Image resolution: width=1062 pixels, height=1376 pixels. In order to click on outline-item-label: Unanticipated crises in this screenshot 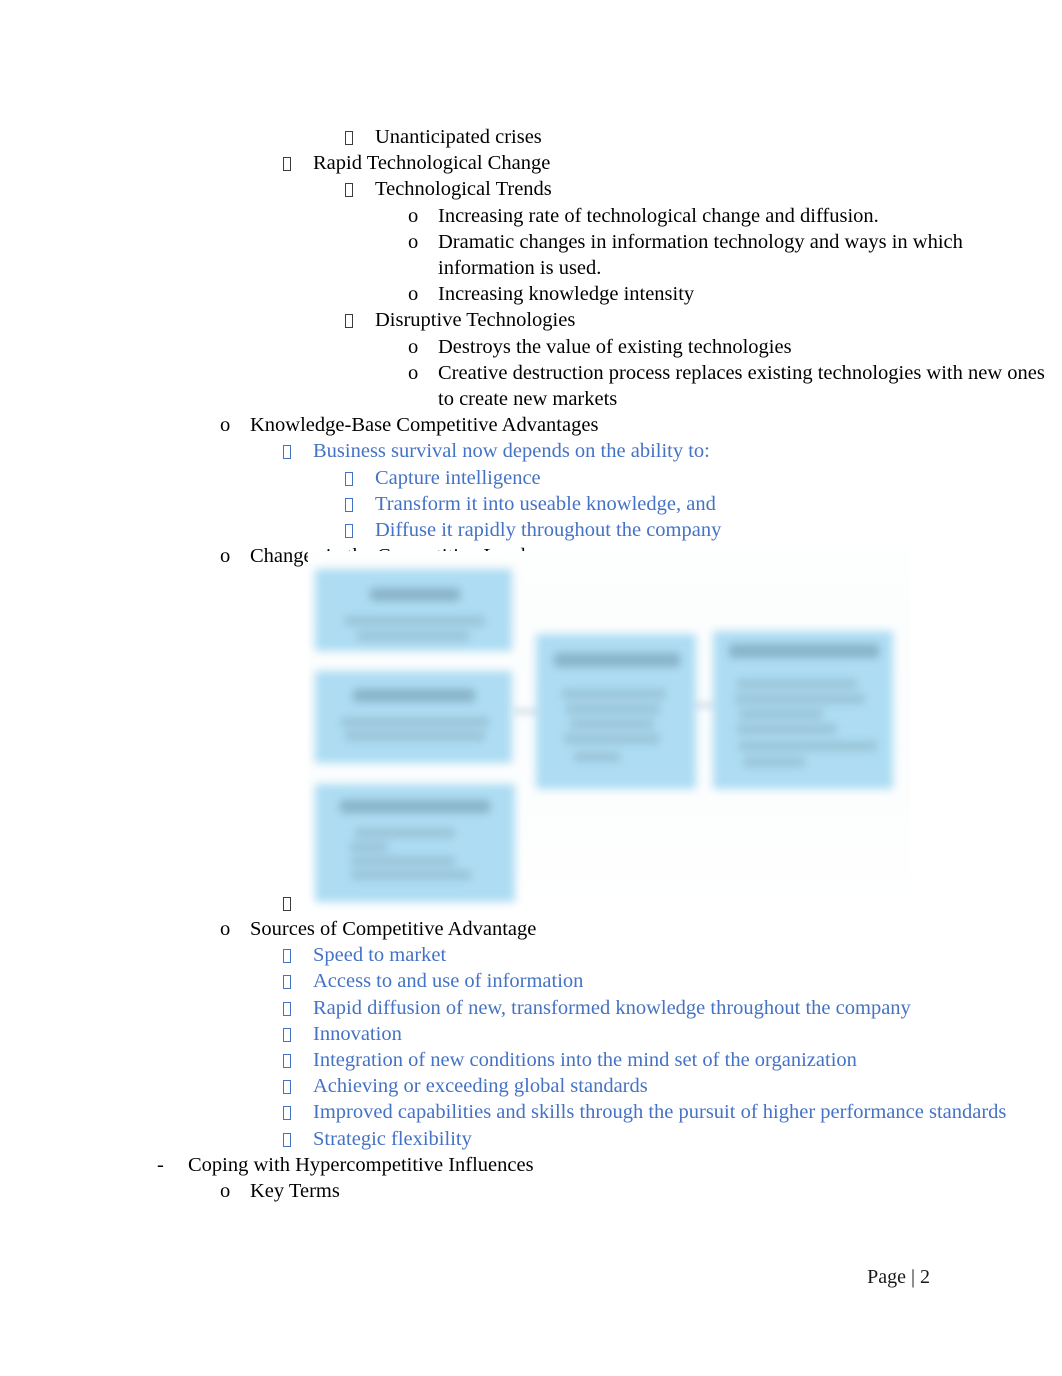, I will do `click(458, 137)`.